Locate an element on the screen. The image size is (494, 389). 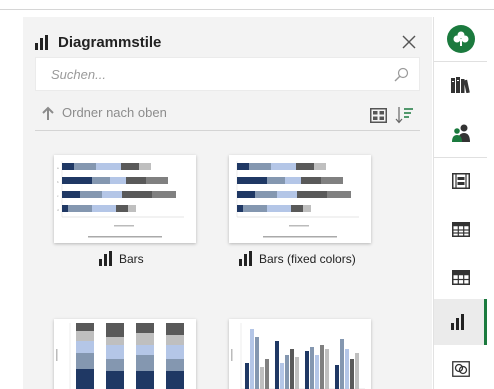
image-cluster-icon is located at coordinates (460, 369).